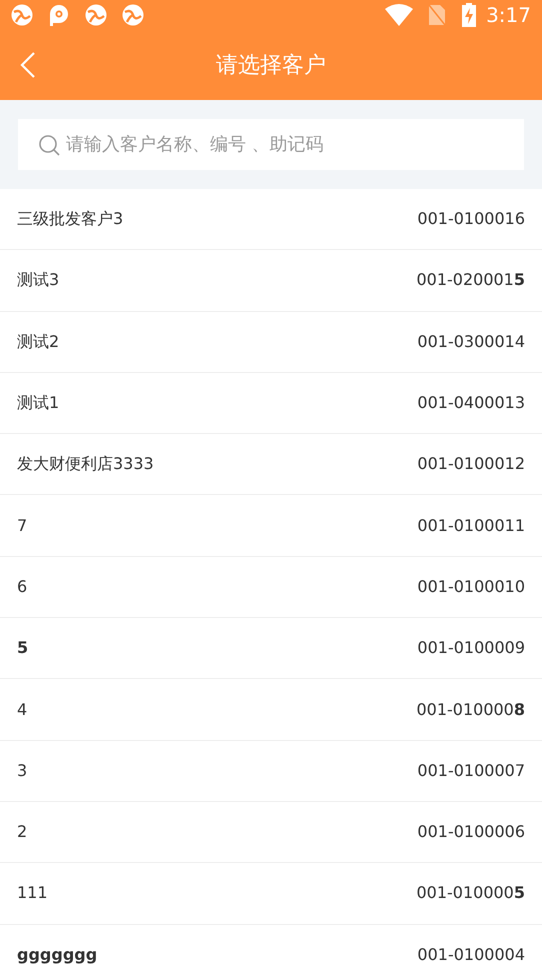 This screenshot has width=542, height=973. I want to click on customer-row: 111 001-0100005, so click(271, 894).